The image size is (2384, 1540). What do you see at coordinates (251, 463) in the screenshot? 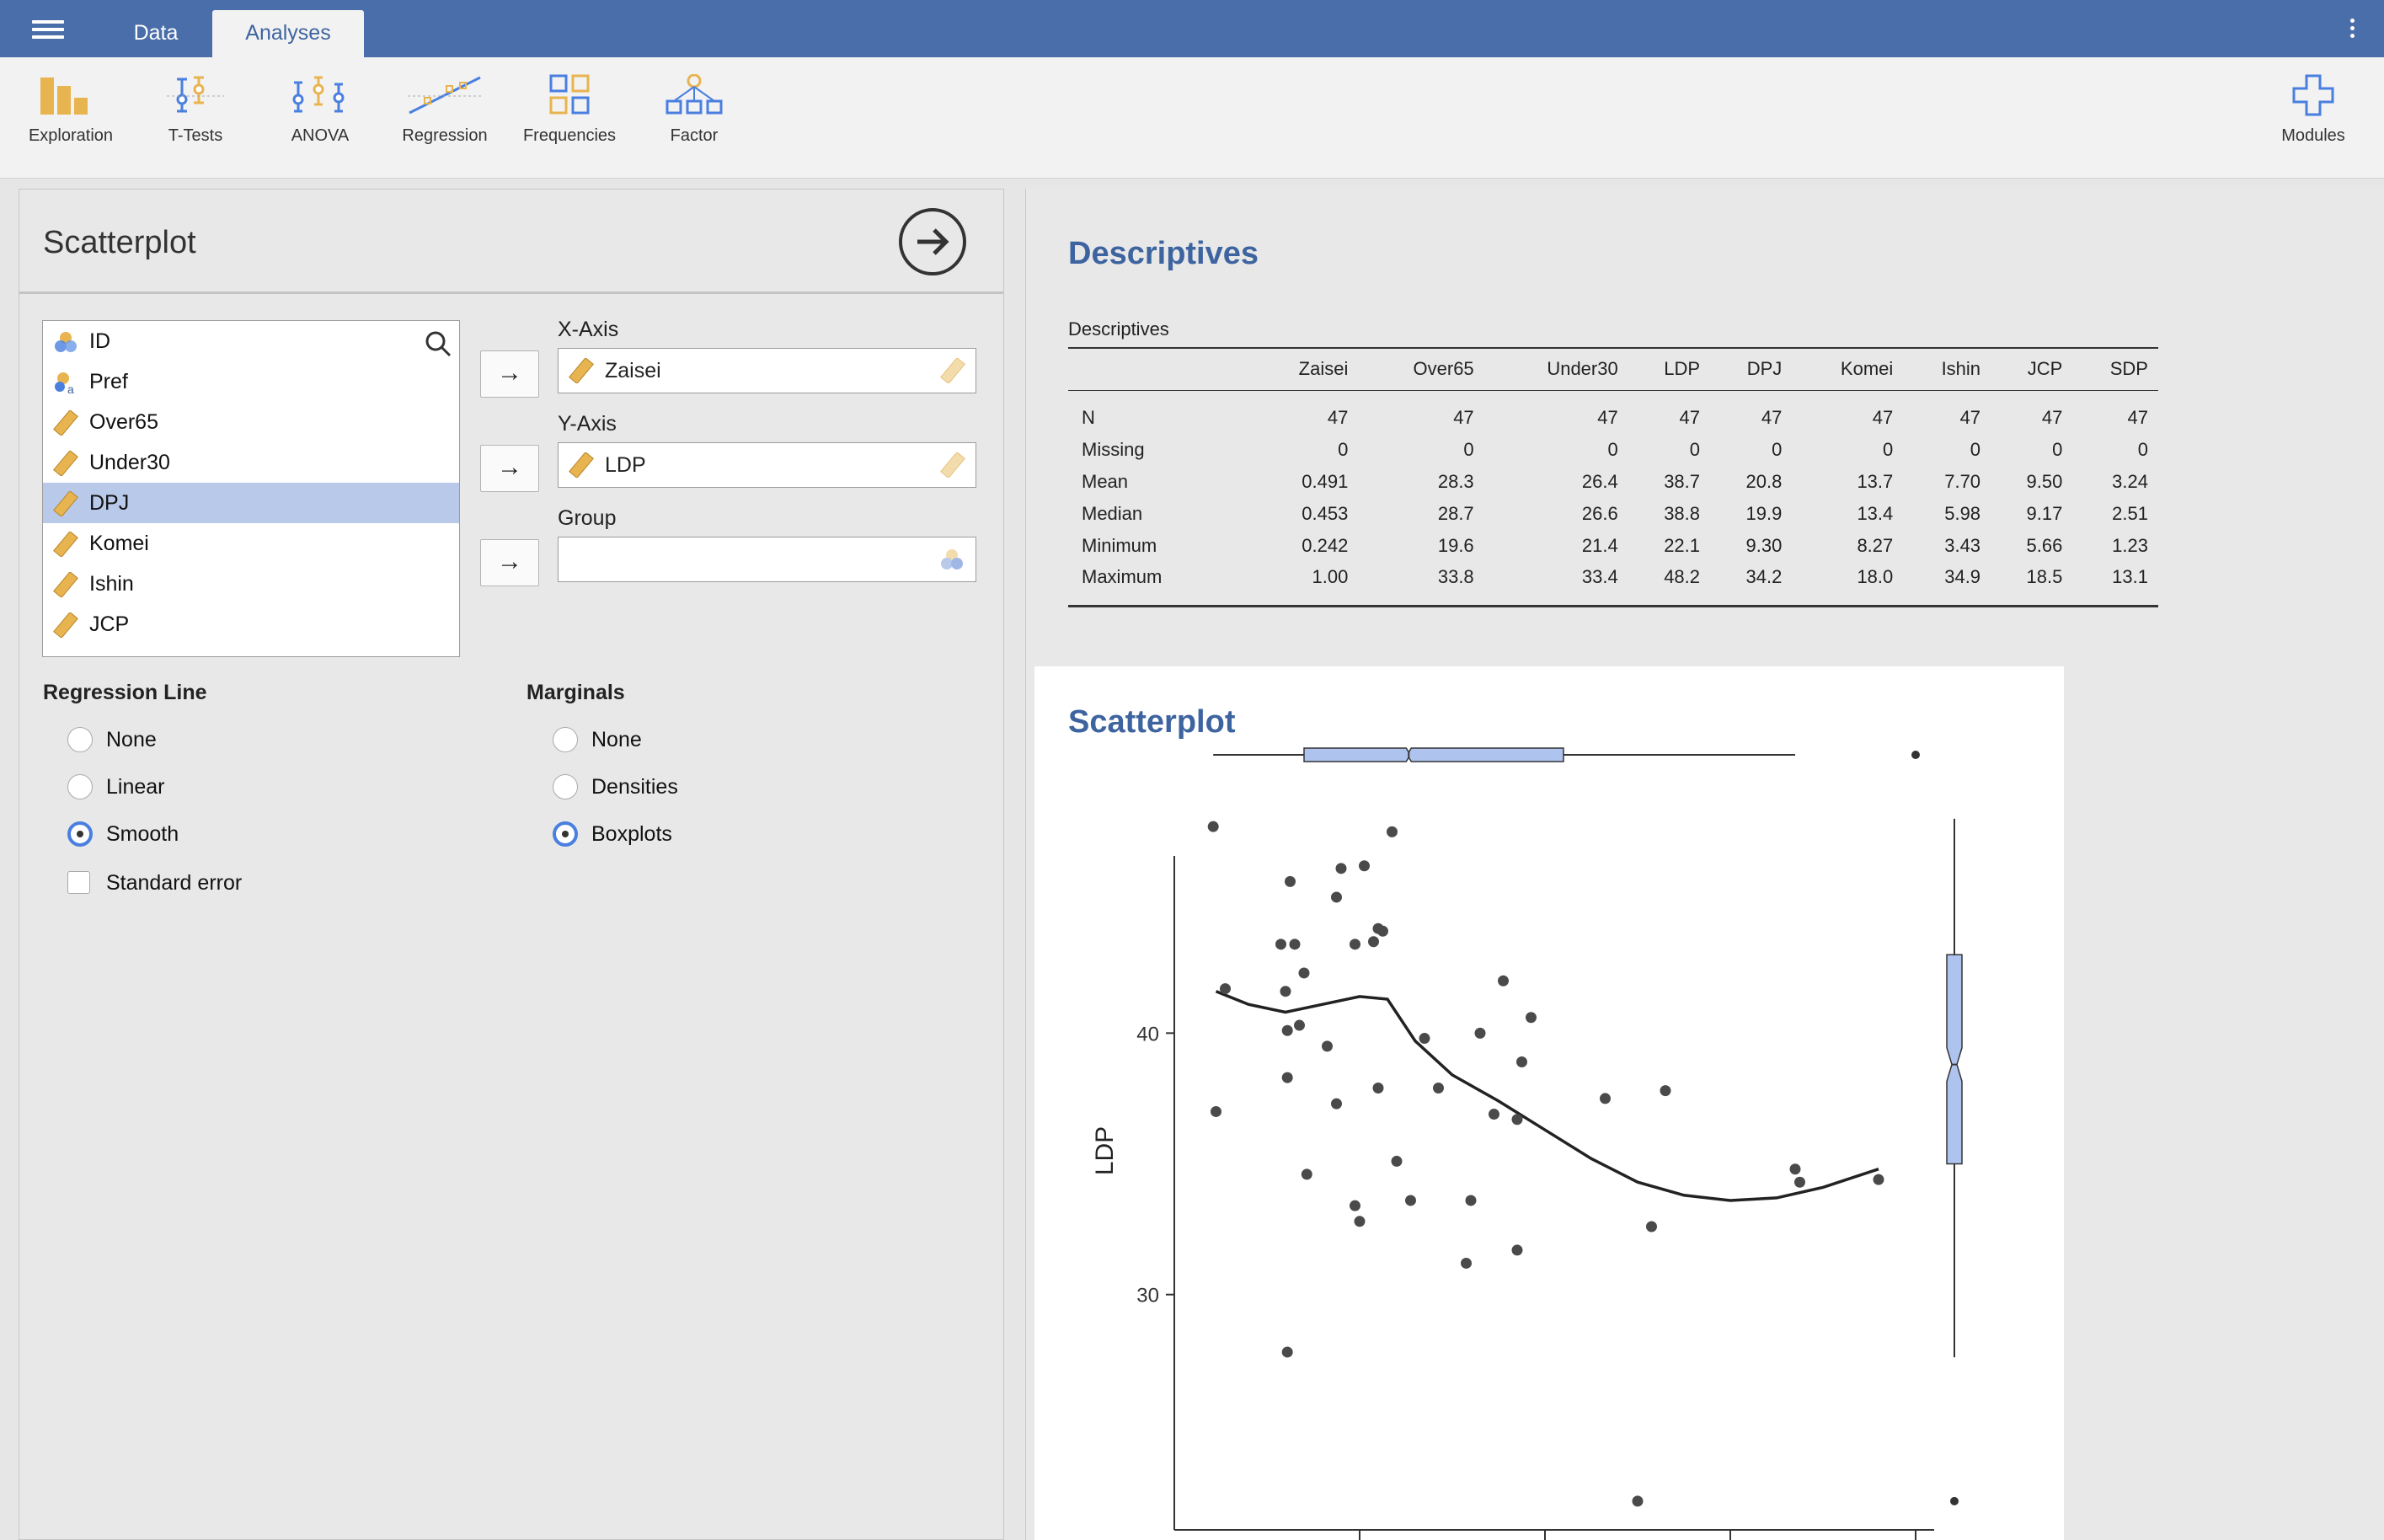
I see `variable-item: Under30` at bounding box center [251, 463].